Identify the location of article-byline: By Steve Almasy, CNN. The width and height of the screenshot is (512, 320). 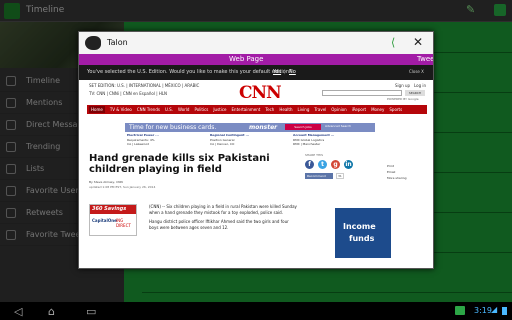
(106, 182).